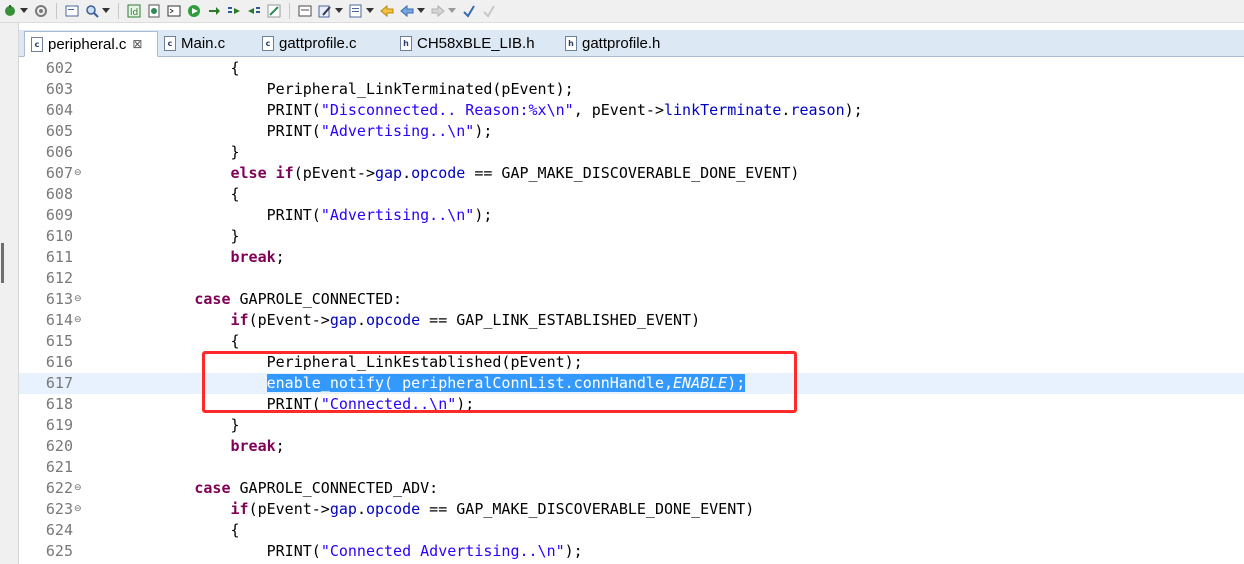 This screenshot has width=1244, height=564. What do you see at coordinates (631, 530) in the screenshot?
I see `code-line: 624 {` at bounding box center [631, 530].